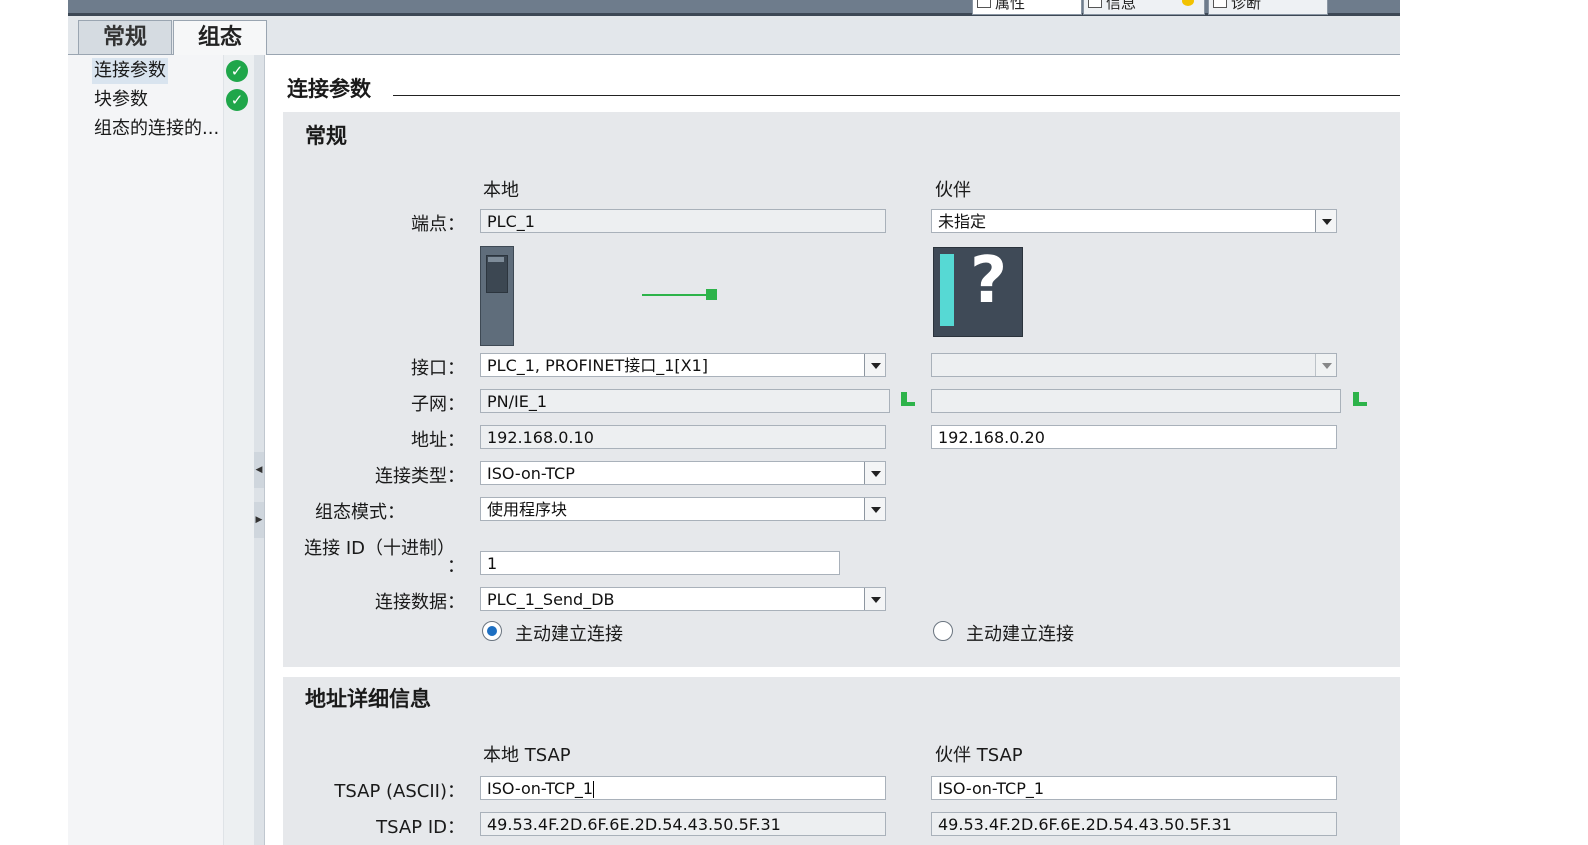  I want to click on partner-subnet-field, so click(1136, 401).